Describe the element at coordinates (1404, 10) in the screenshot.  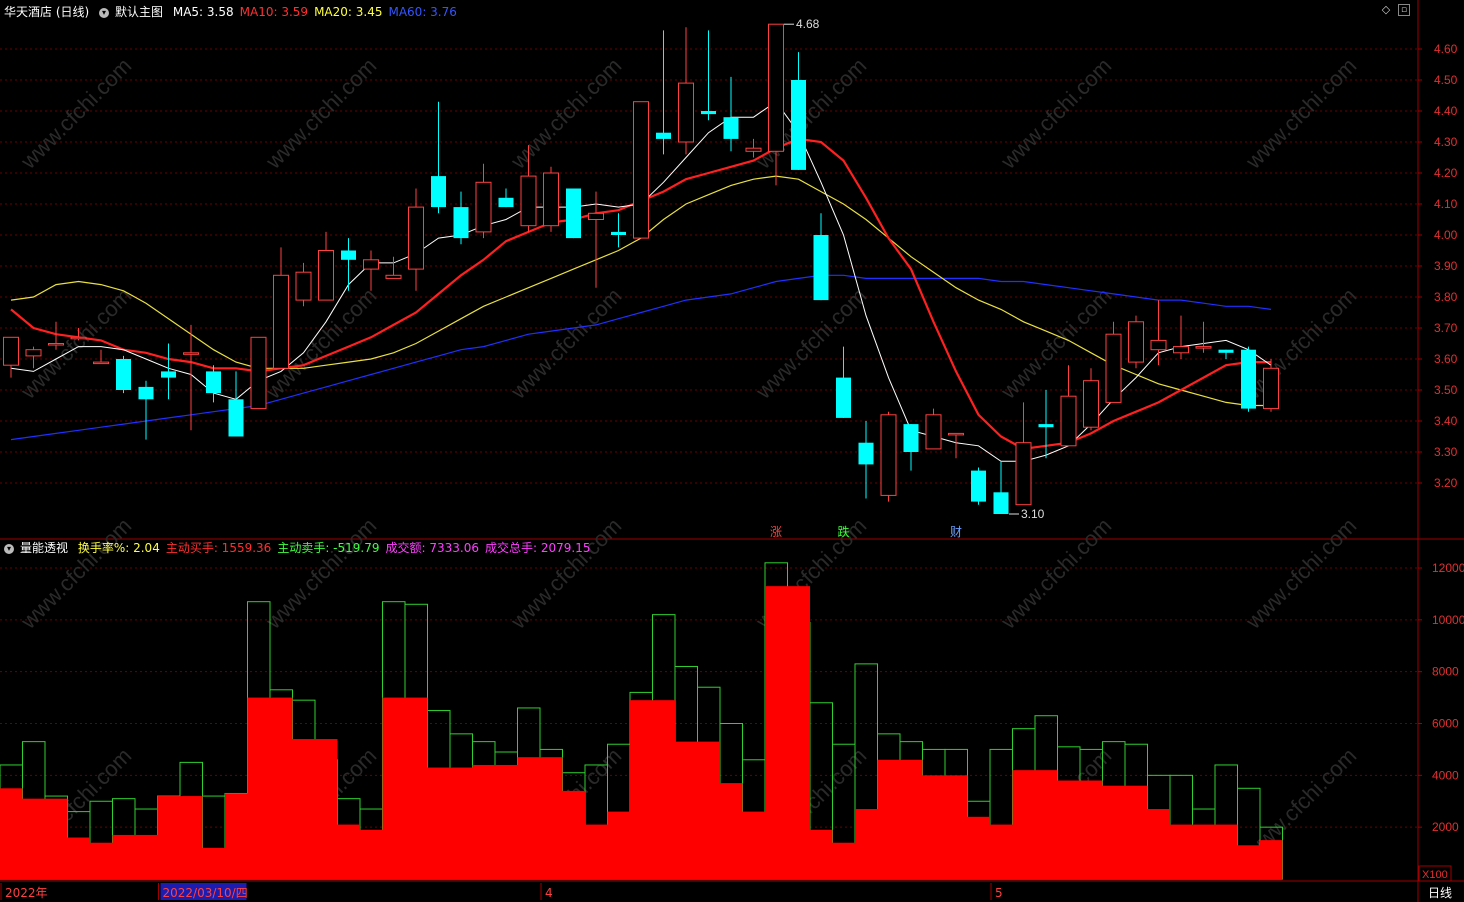
I see `collapse-icon: ▫` at that location.